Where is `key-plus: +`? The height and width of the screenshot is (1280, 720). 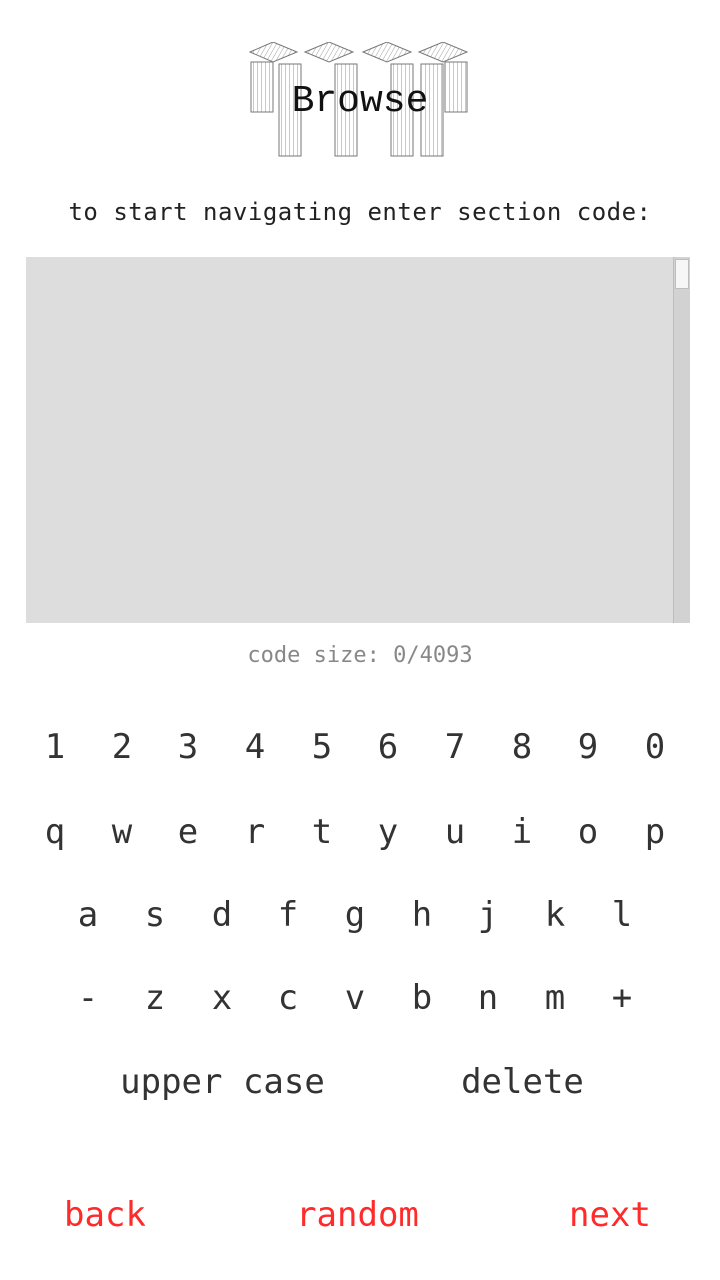 key-plus: + is located at coordinates (622, 998).